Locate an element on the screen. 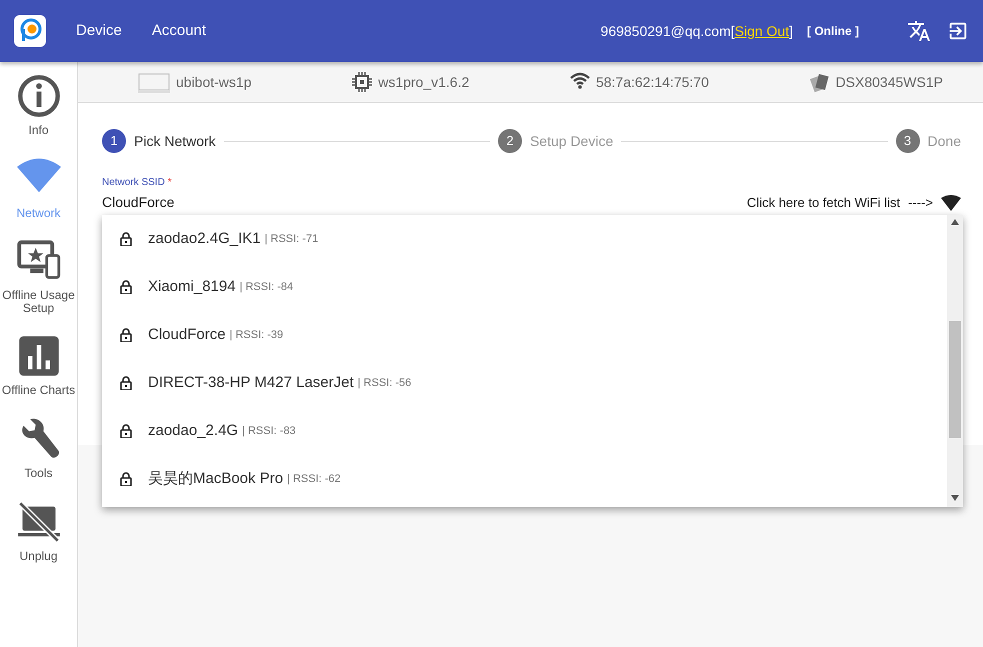 The image size is (983, 647). cards-icon is located at coordinates (820, 82).